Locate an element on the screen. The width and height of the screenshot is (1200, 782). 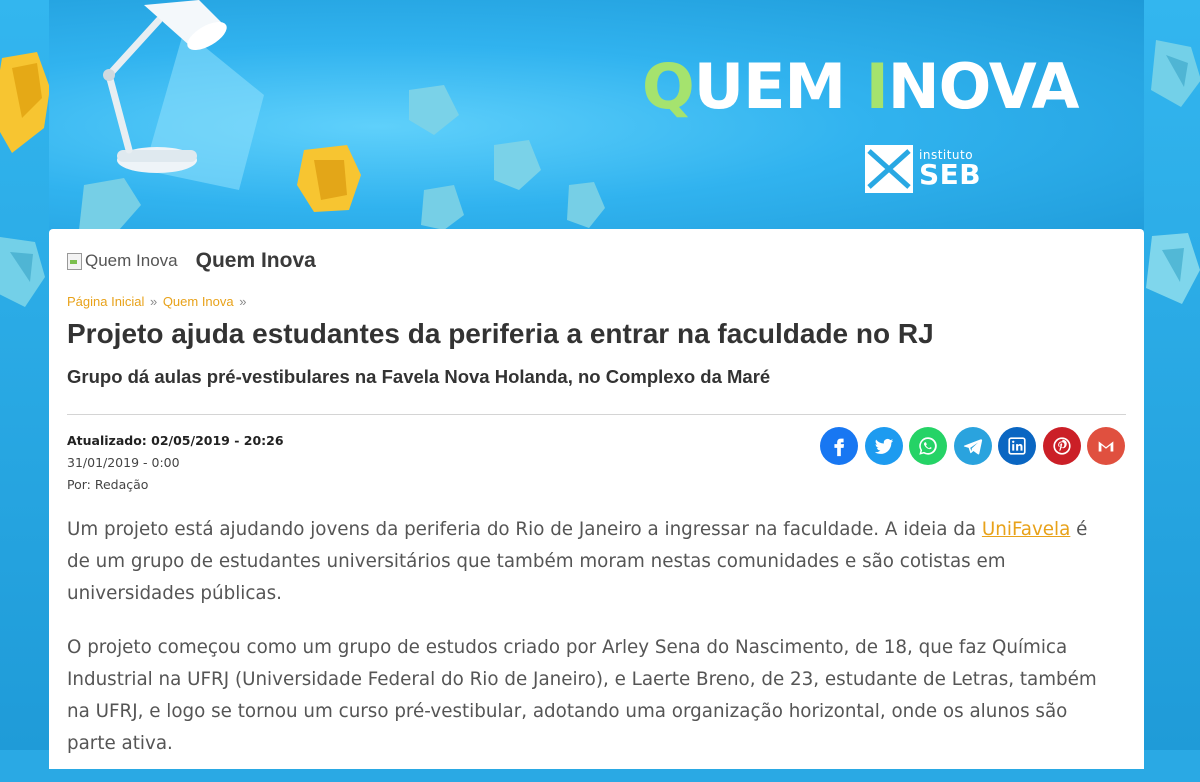
broken-image-icon is located at coordinates (74, 261).